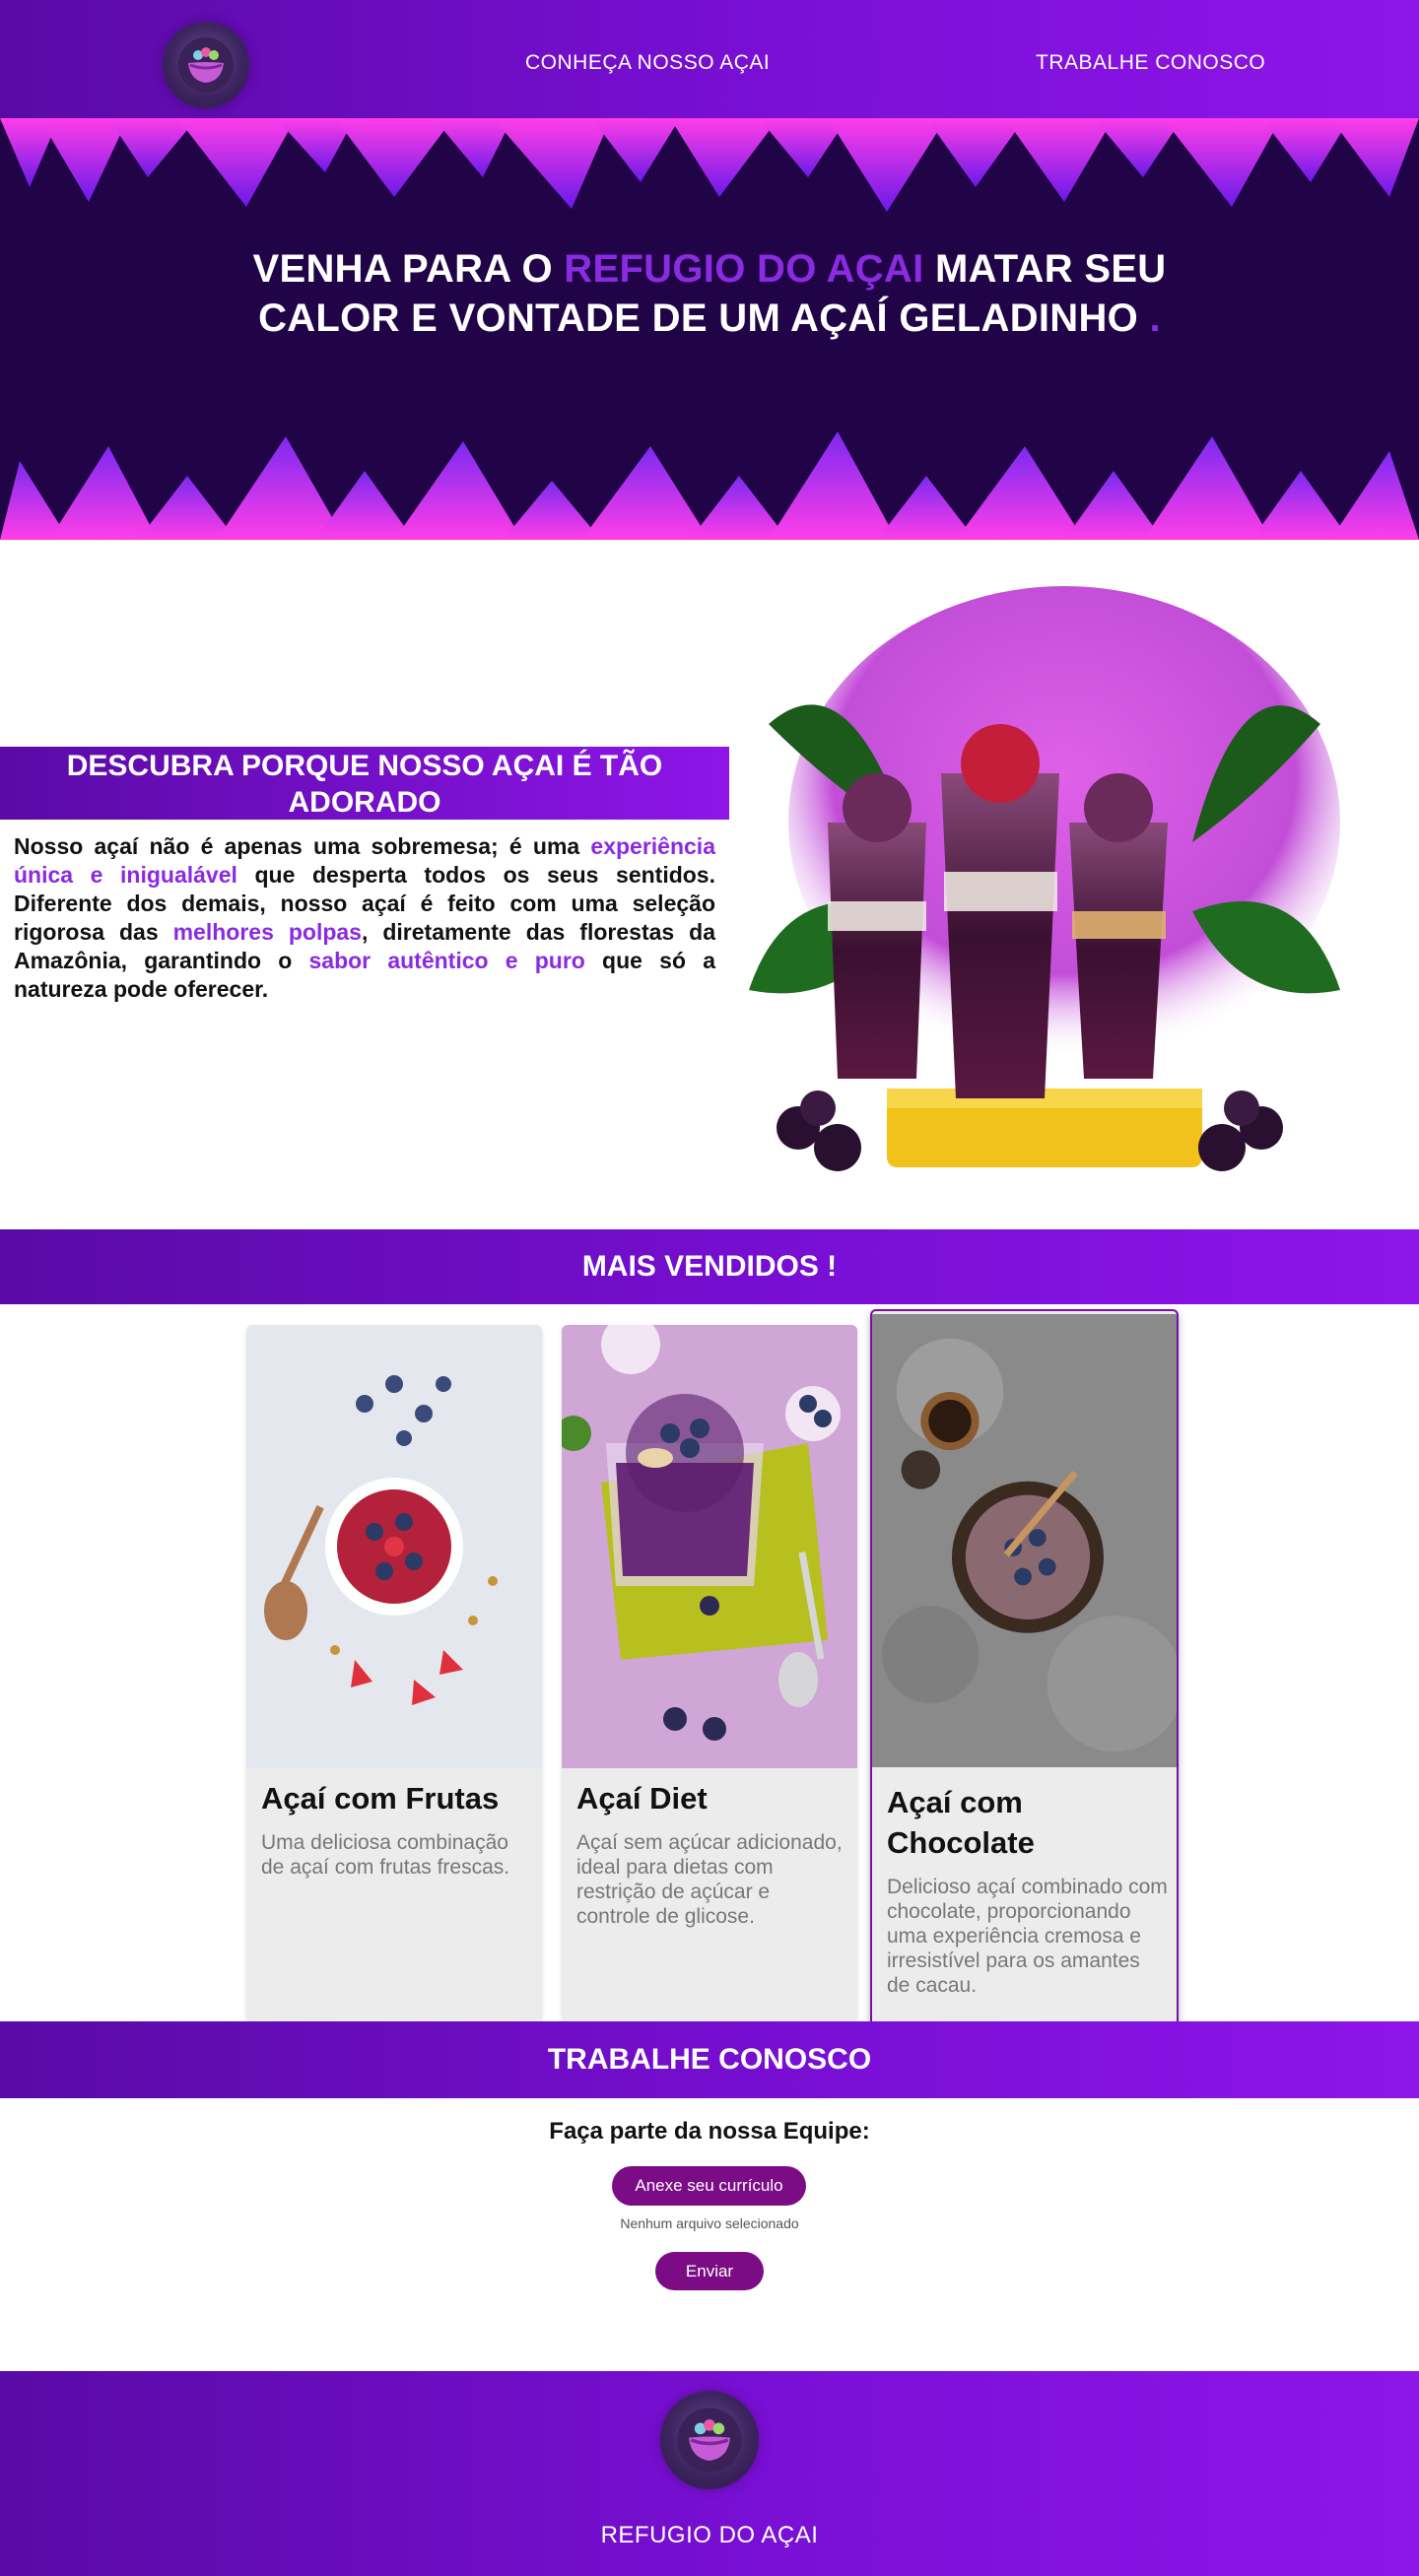 The width and height of the screenshot is (1419, 2576). Describe the element at coordinates (709, 165) in the screenshot. I see `leaves-top-decoration` at that location.